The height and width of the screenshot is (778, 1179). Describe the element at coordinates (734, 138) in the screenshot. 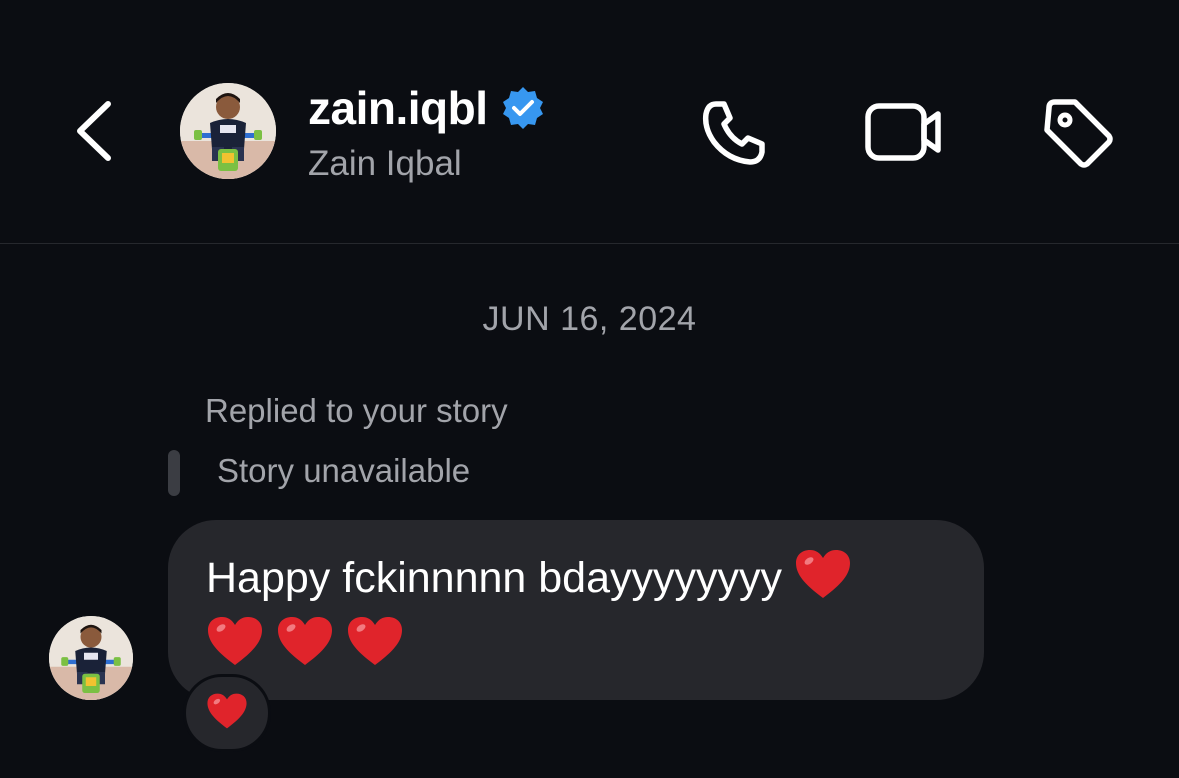

I see `phone-icon` at that location.